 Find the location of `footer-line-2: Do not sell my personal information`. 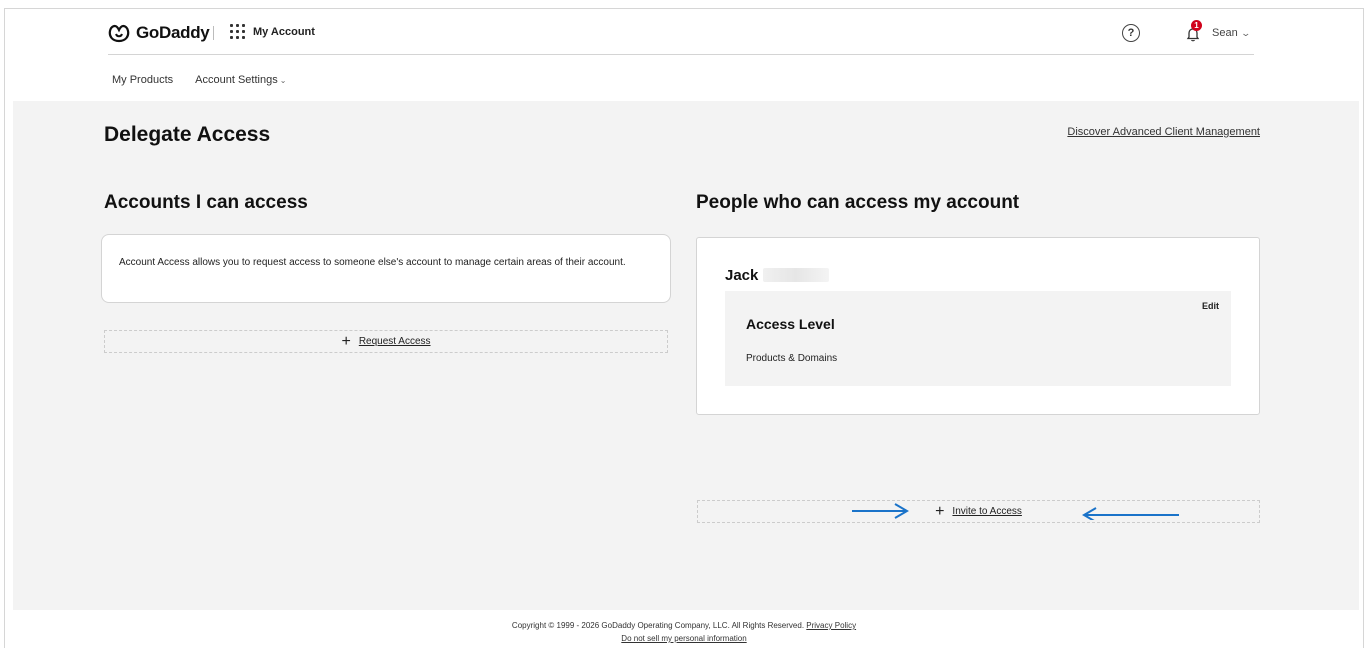

footer-line-2: Do not sell my personal information is located at coordinates (684, 638).